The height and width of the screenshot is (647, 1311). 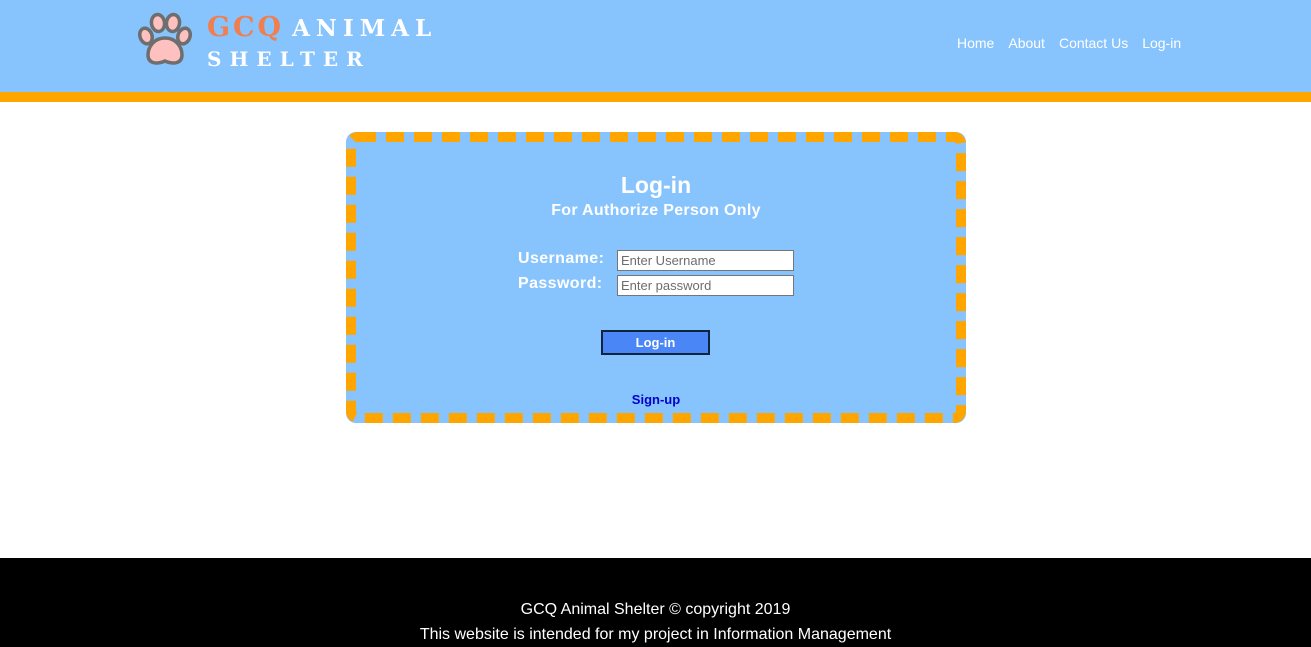 I want to click on login-button: Log-in, so click(x=655, y=342).